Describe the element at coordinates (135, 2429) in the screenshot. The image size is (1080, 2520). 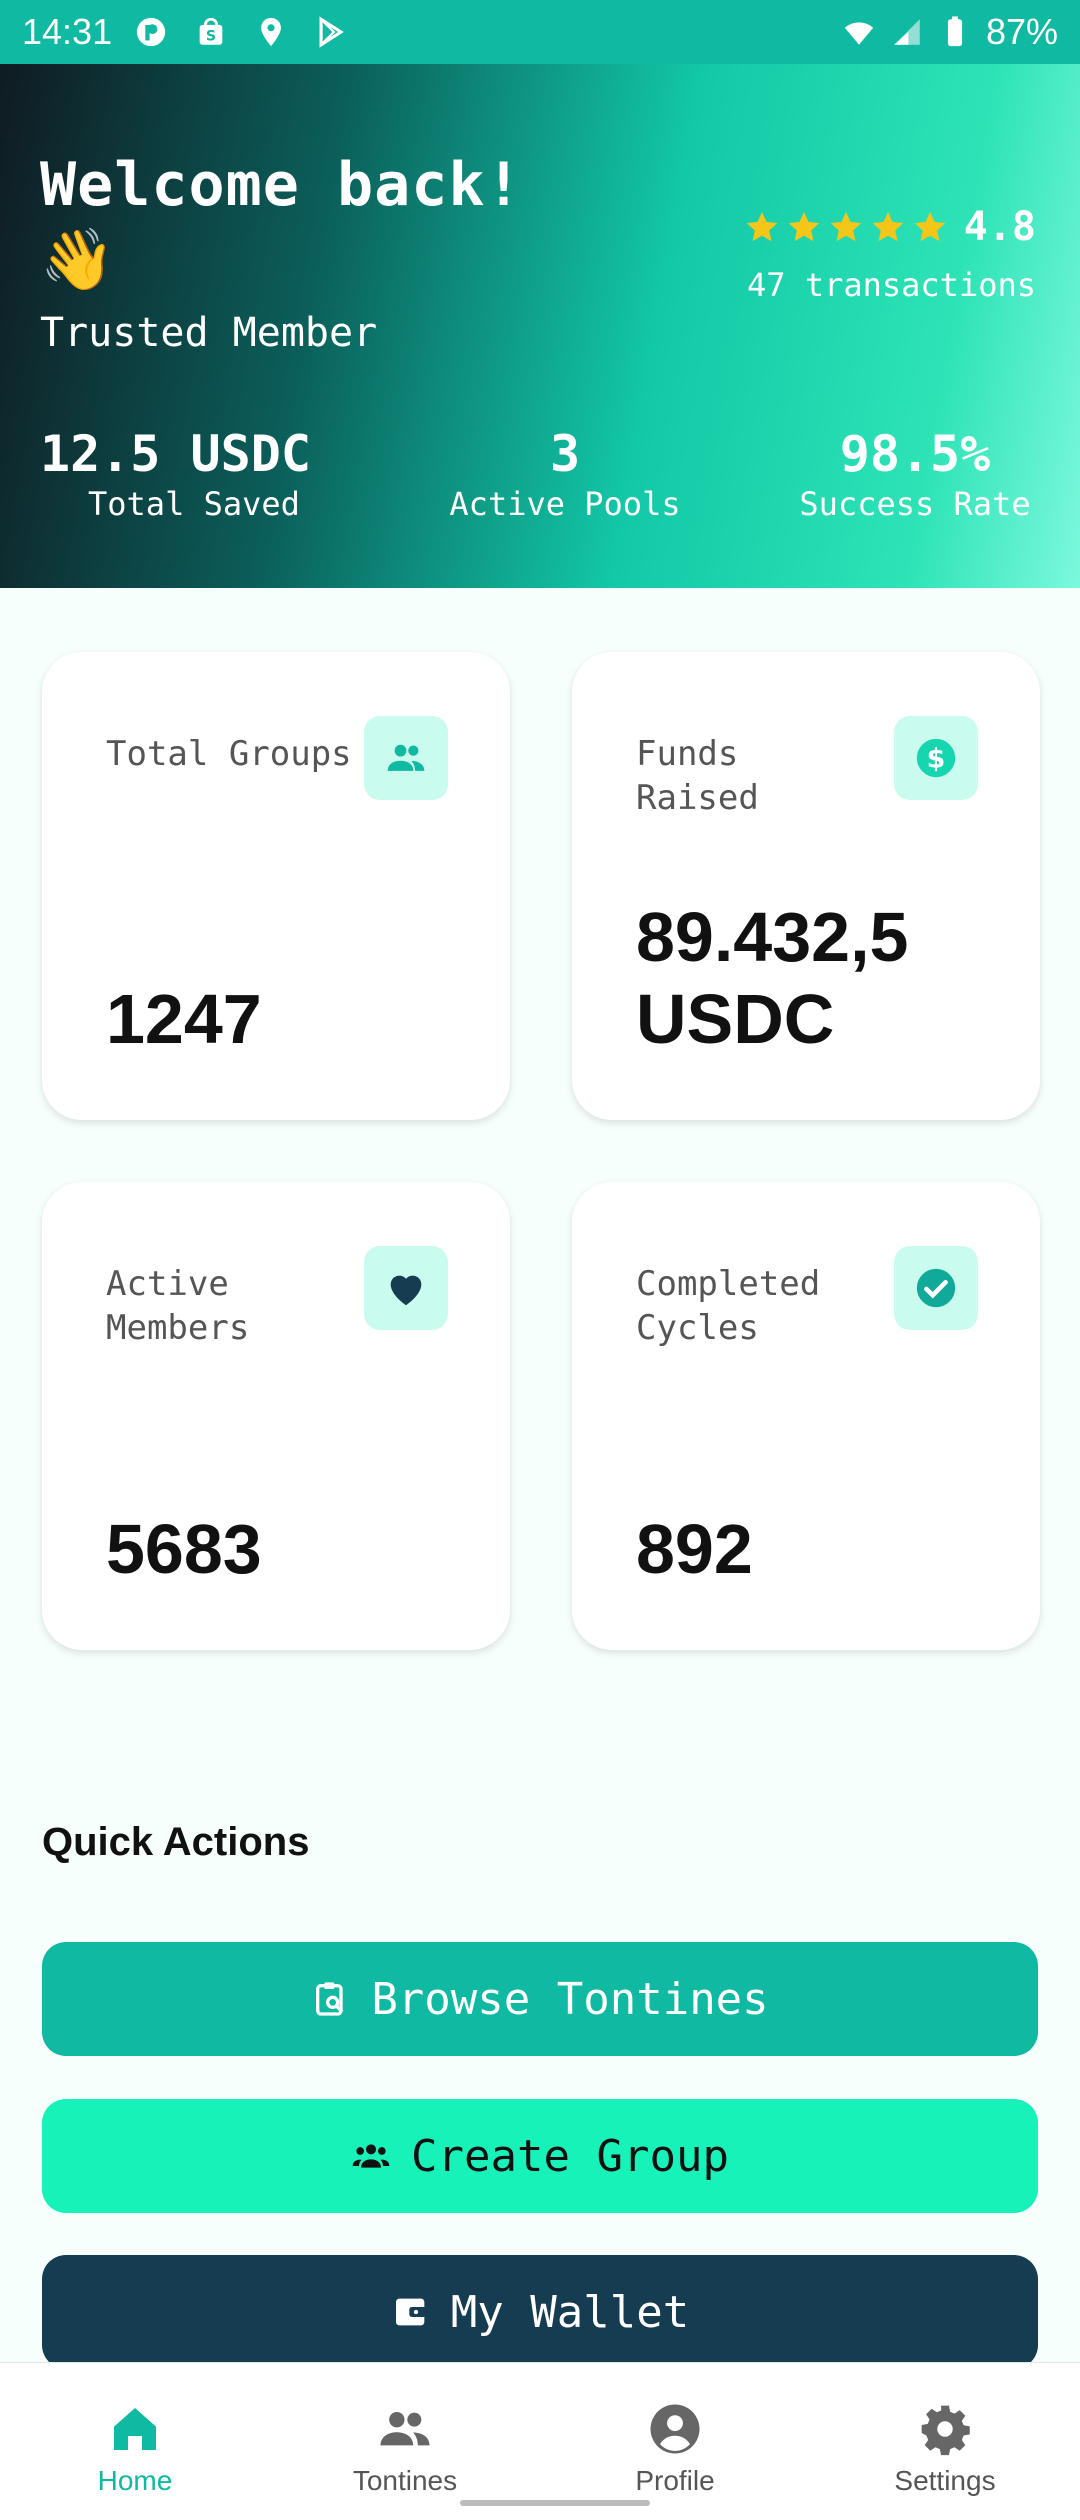
I see `home-icon` at that location.